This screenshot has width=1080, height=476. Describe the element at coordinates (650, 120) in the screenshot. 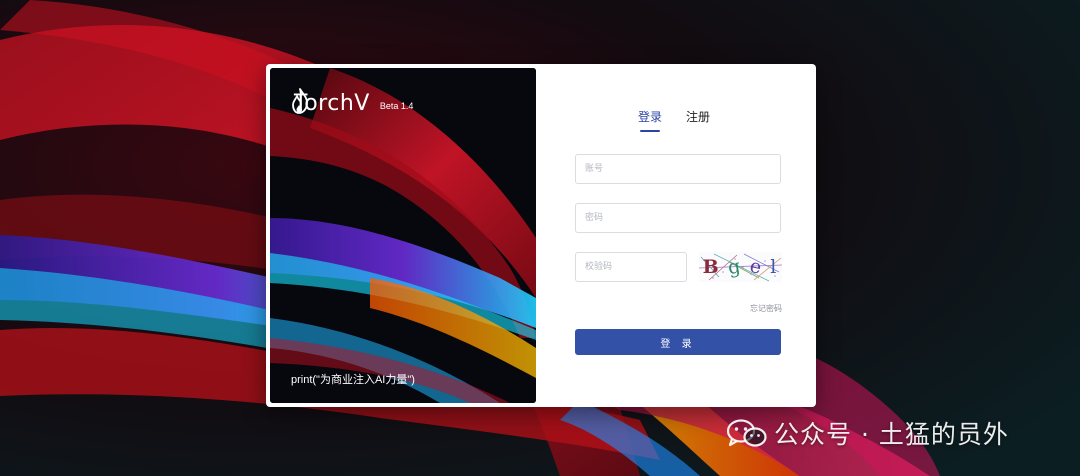

I see `tab-login: 登录` at that location.